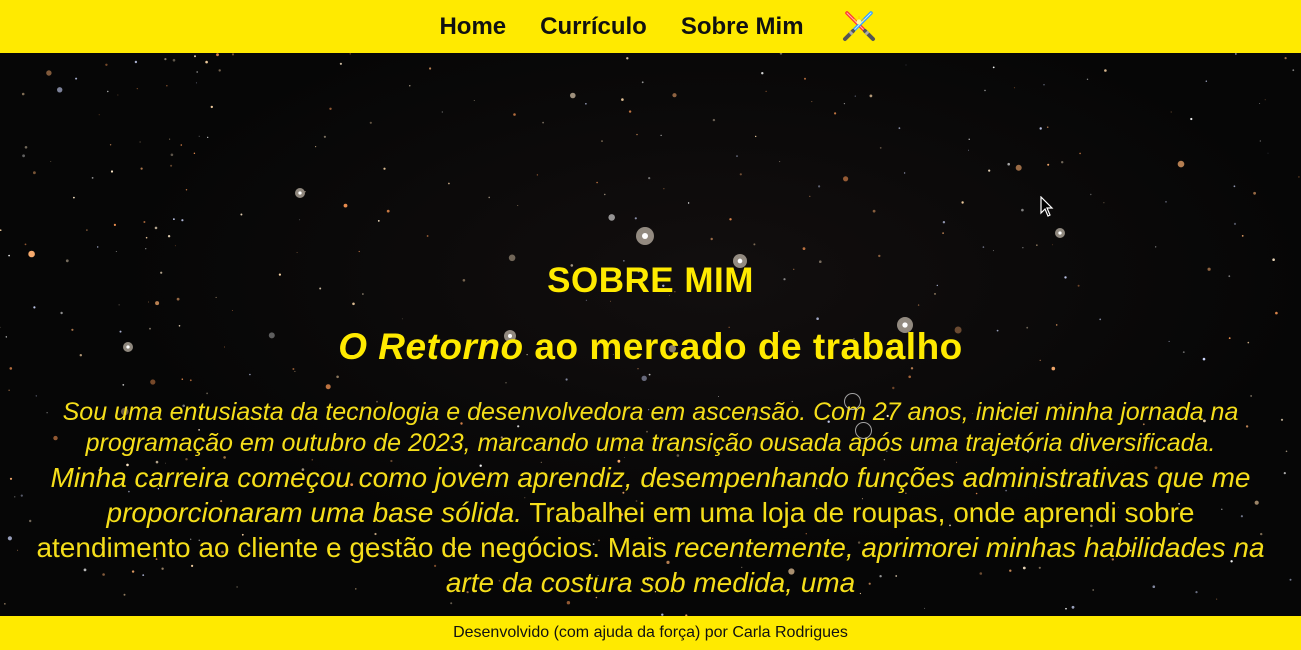  What do you see at coordinates (472, 27) in the screenshot?
I see `nav-home-link: Home` at bounding box center [472, 27].